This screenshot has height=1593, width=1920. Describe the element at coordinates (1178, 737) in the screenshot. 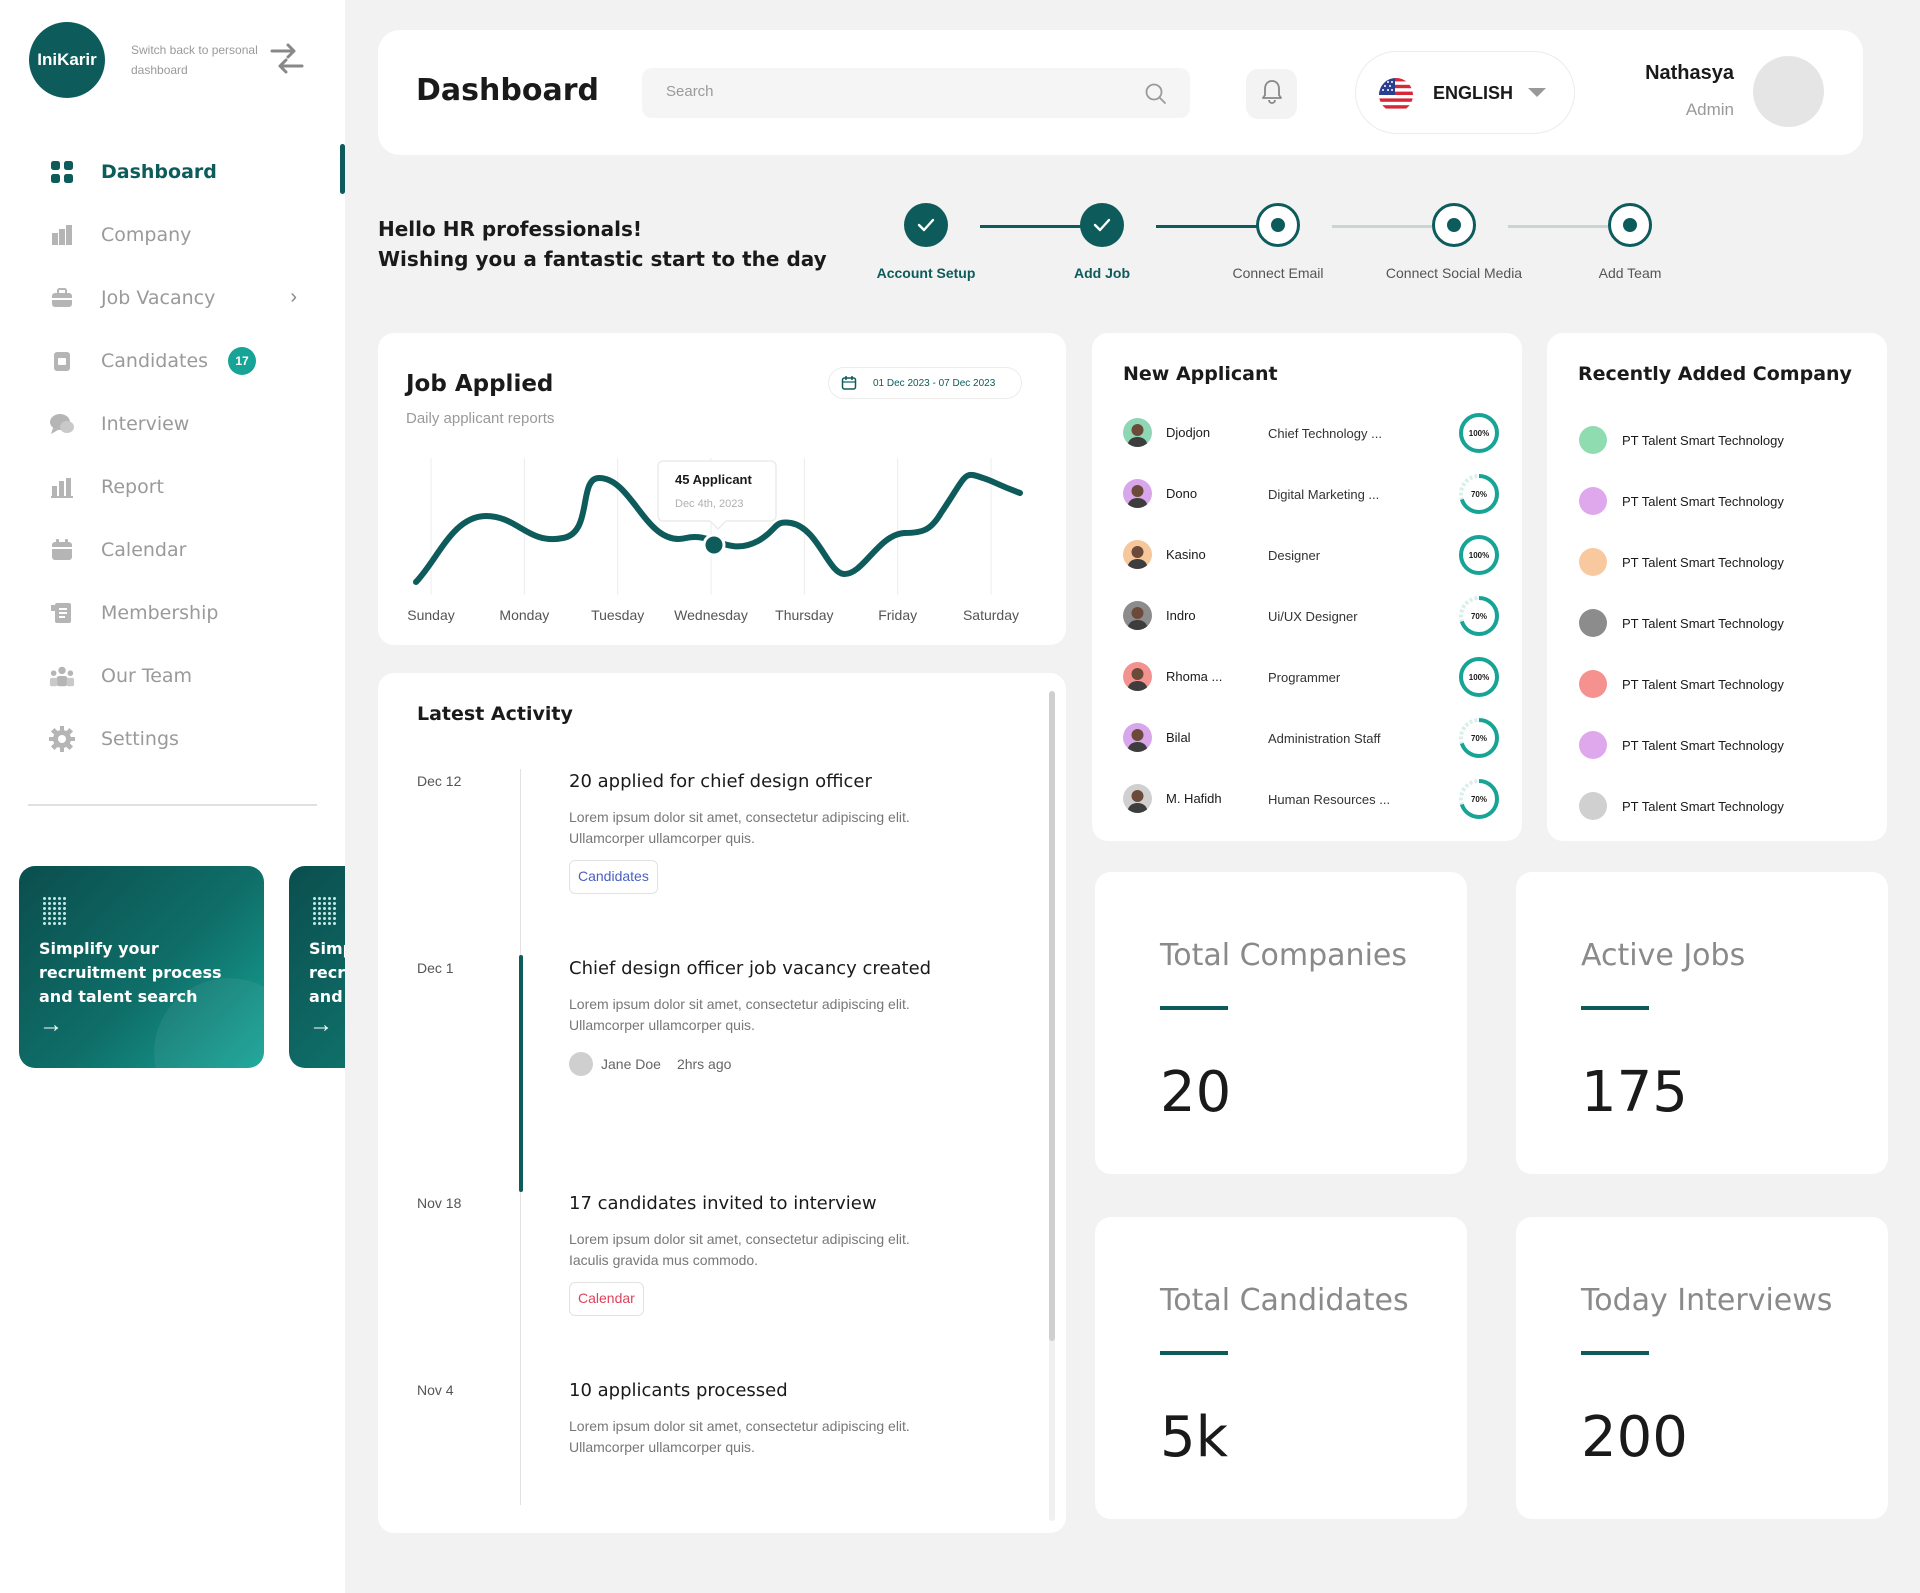

I see `applicant-name: Bilal` at that location.